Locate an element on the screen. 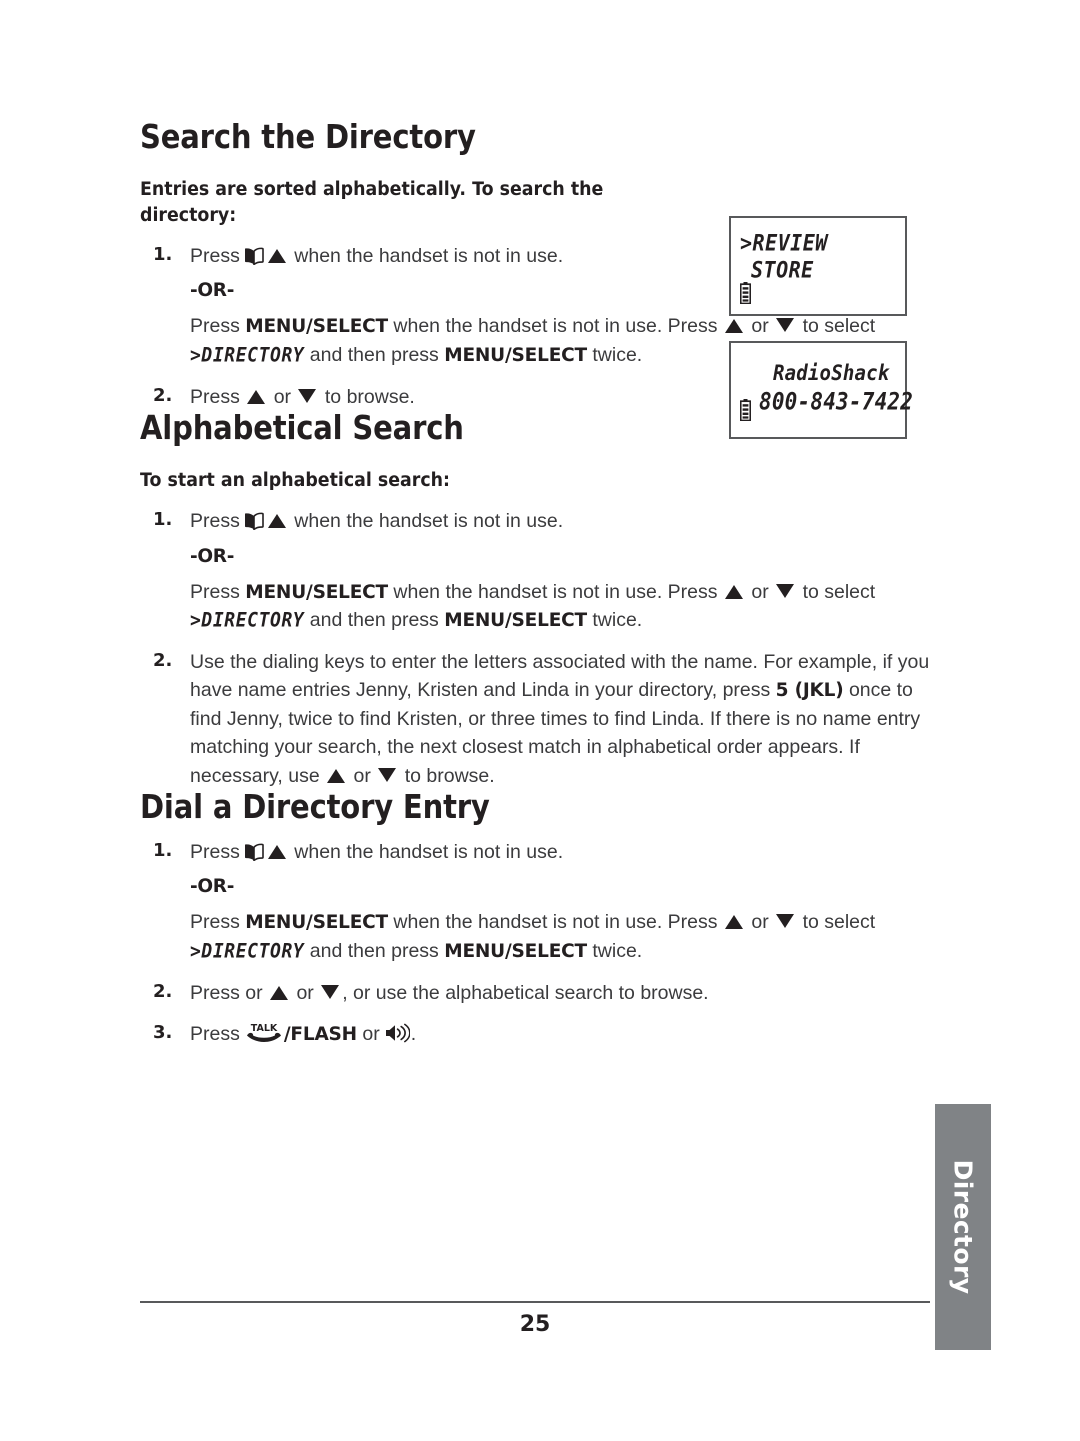 Image resolution: width=1080 pixels, height=1441 pixels. dial-key-label: 5 (JKL) is located at coordinates (809, 691).